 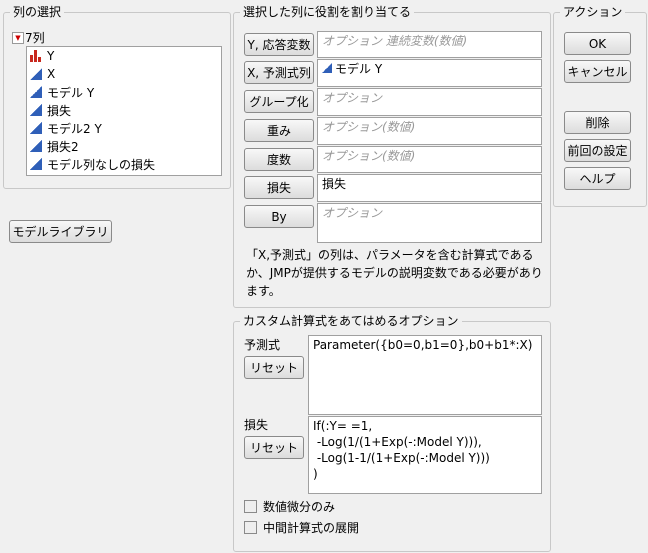 I want to click on role-button: 重み, so click(x=279, y=130).